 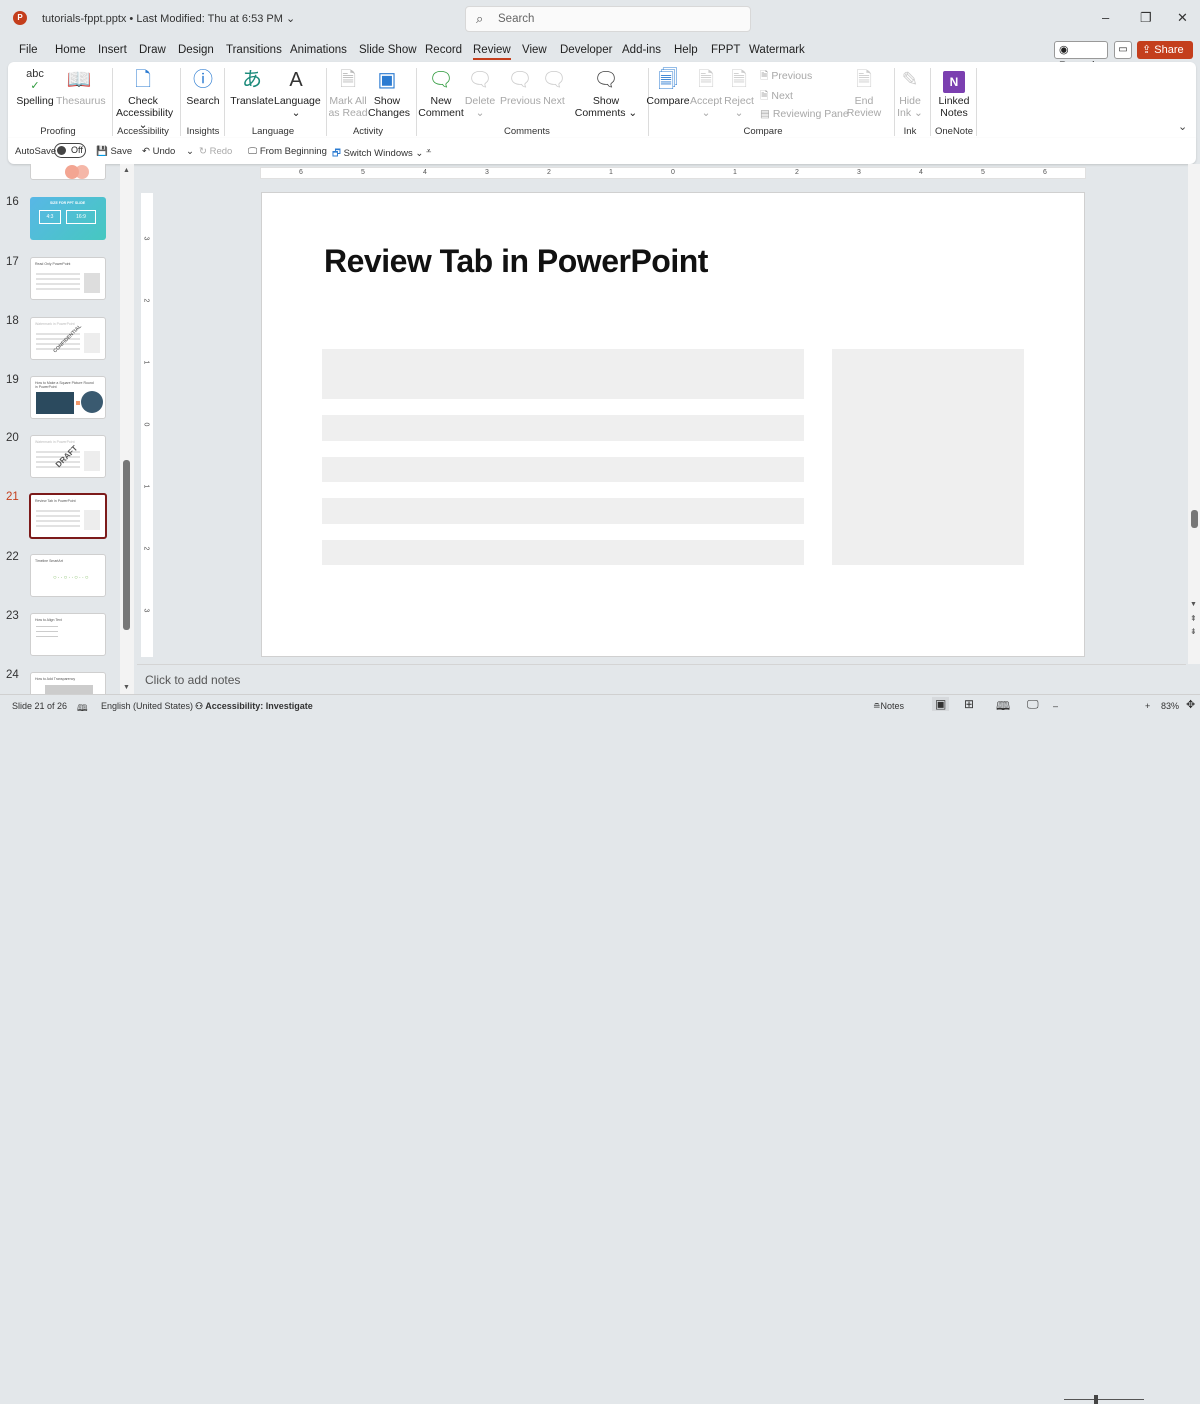 What do you see at coordinates (377, 154) in the screenshot?
I see `switch-windows-button: 🗗 Switch Windows ⌄` at bounding box center [377, 154].